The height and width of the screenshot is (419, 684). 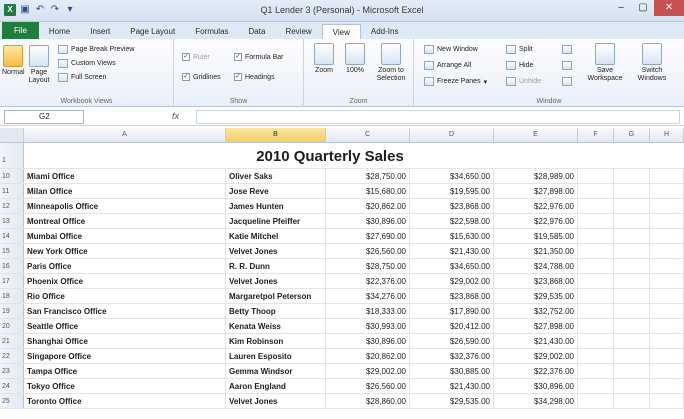 What do you see at coordinates (125, 236) in the screenshot?
I see `office-cell: Mumbai Office` at bounding box center [125, 236].